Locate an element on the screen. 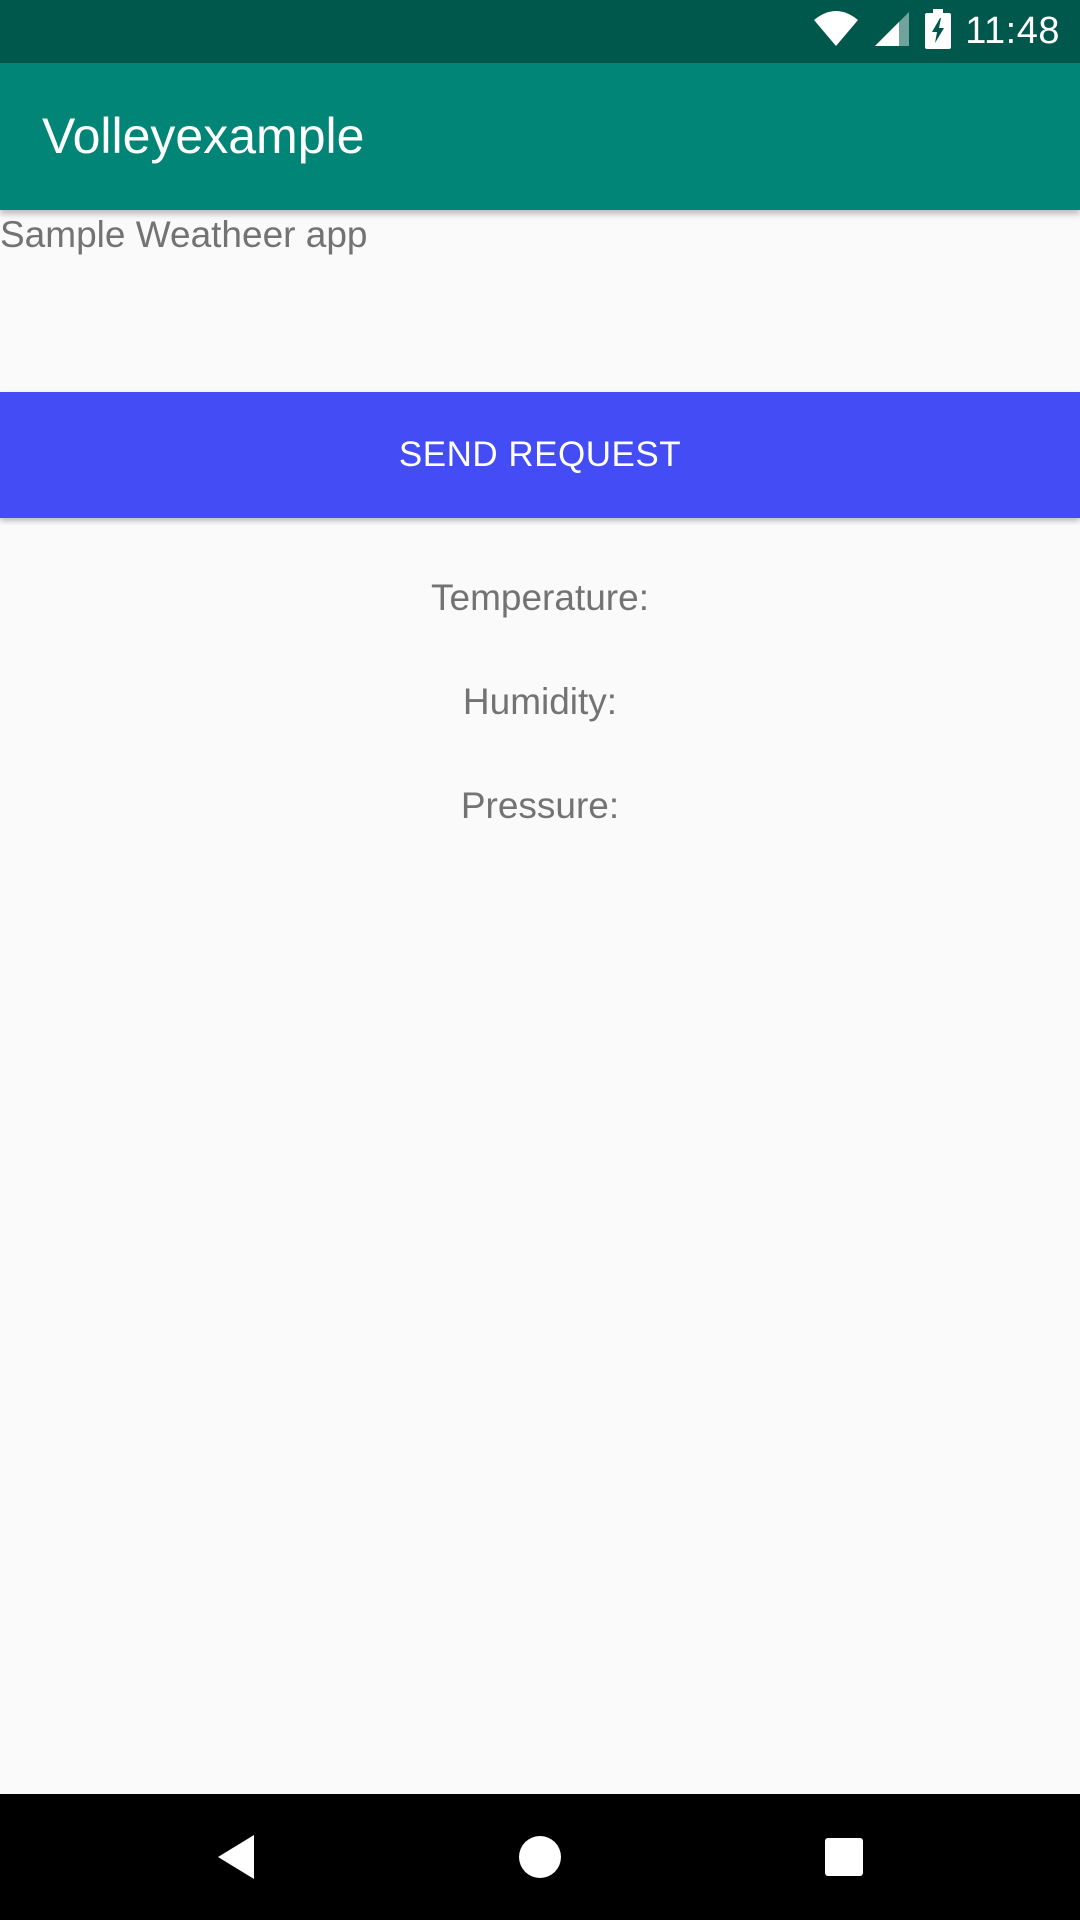 This screenshot has height=1920, width=1080. status-icons: 11:48 is located at coordinates (936, 31).